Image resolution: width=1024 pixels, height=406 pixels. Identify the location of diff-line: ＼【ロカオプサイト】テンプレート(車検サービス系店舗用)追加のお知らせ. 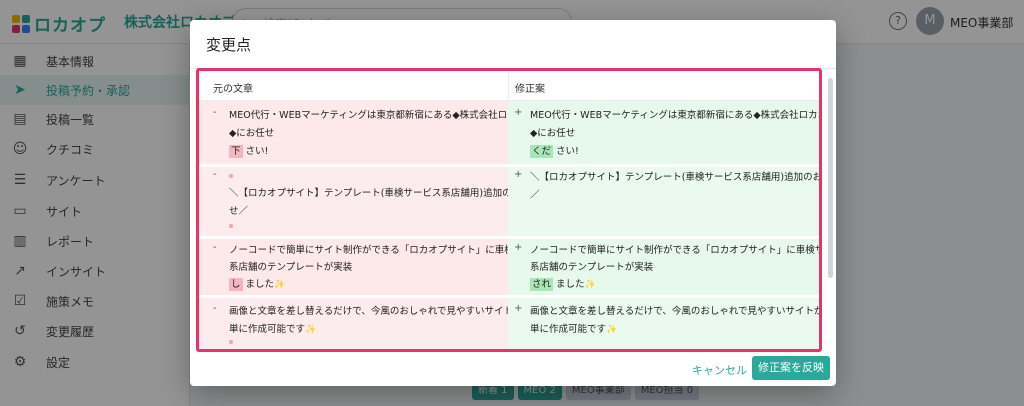
(676, 177).